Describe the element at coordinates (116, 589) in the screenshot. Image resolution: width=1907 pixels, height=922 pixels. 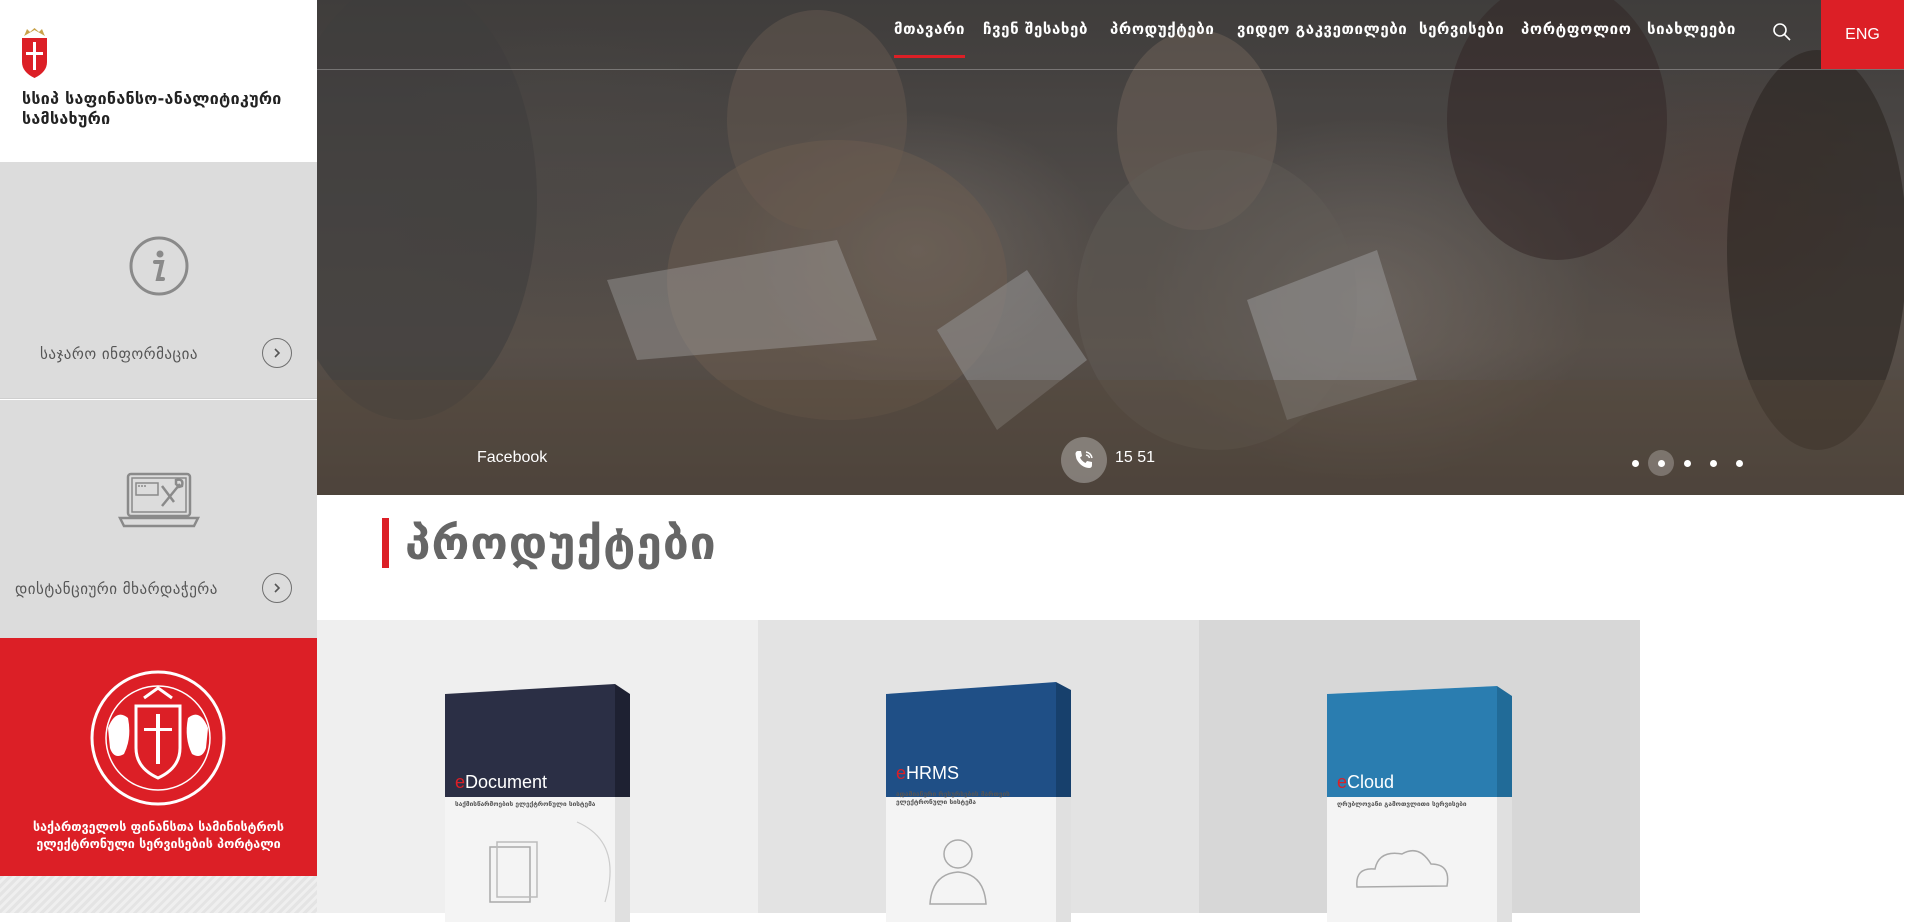
I see `remote-support-label: დისტანციური მხარდაჭერა` at that location.